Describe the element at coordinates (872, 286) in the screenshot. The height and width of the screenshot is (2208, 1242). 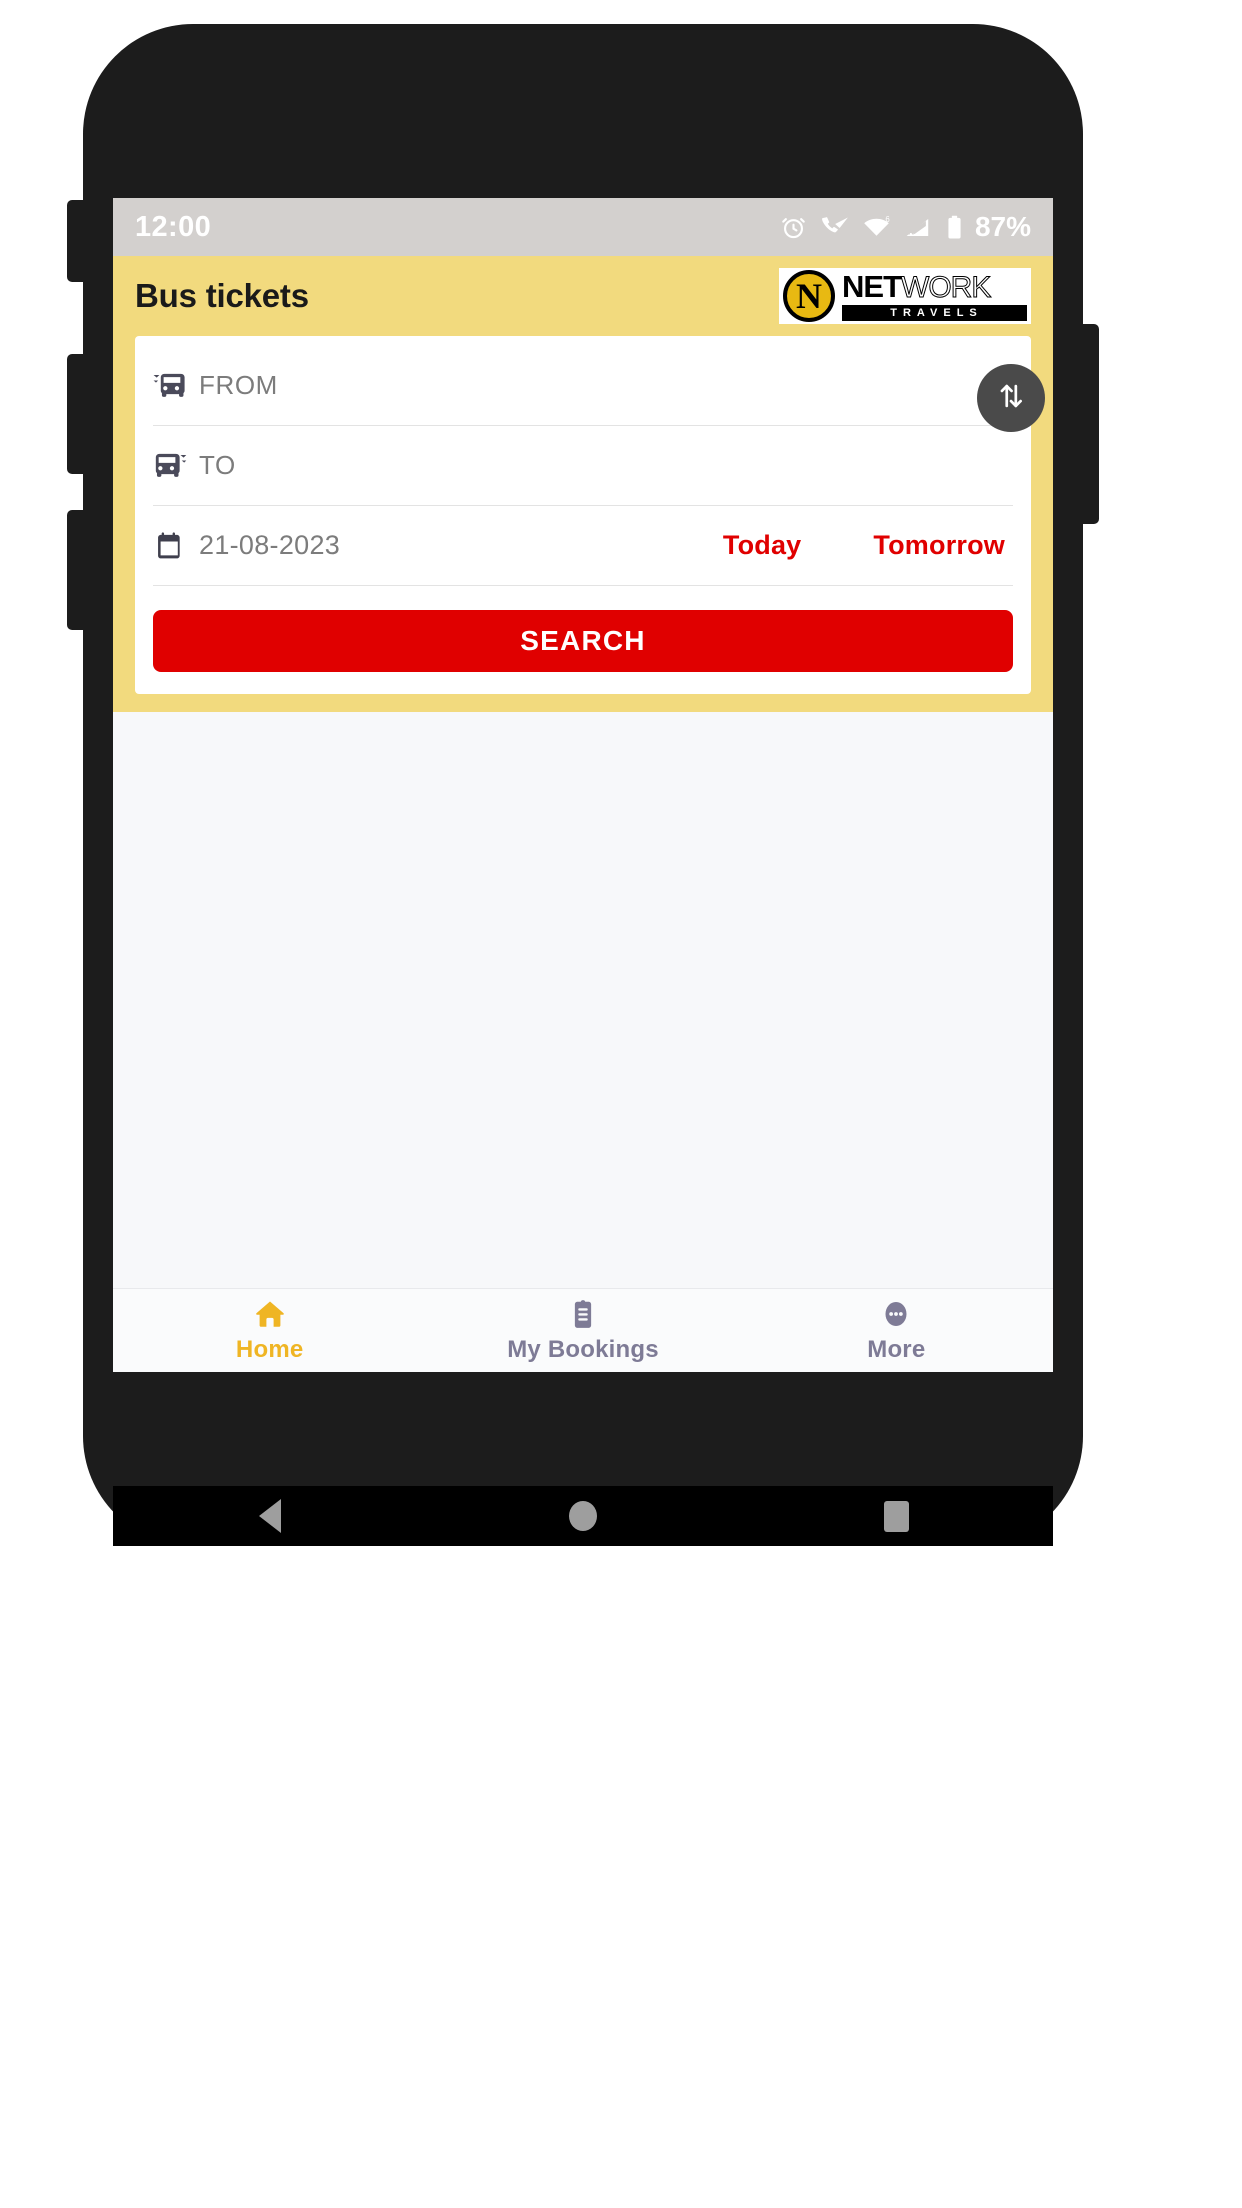
I see `logo-net-text: NET` at that location.